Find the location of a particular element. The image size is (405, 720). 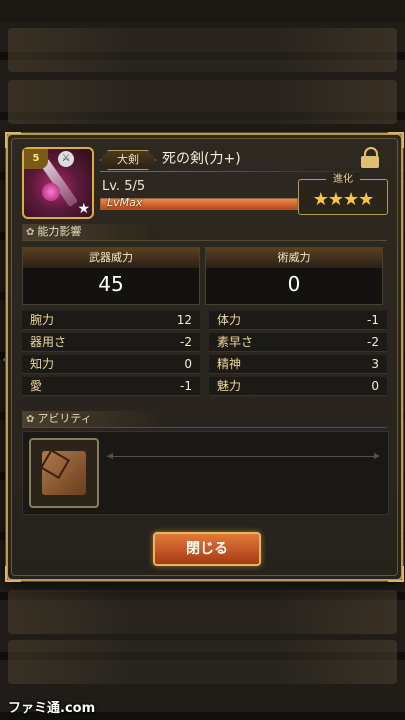

weapon-type-badge: 大剣 is located at coordinates (128, 160).